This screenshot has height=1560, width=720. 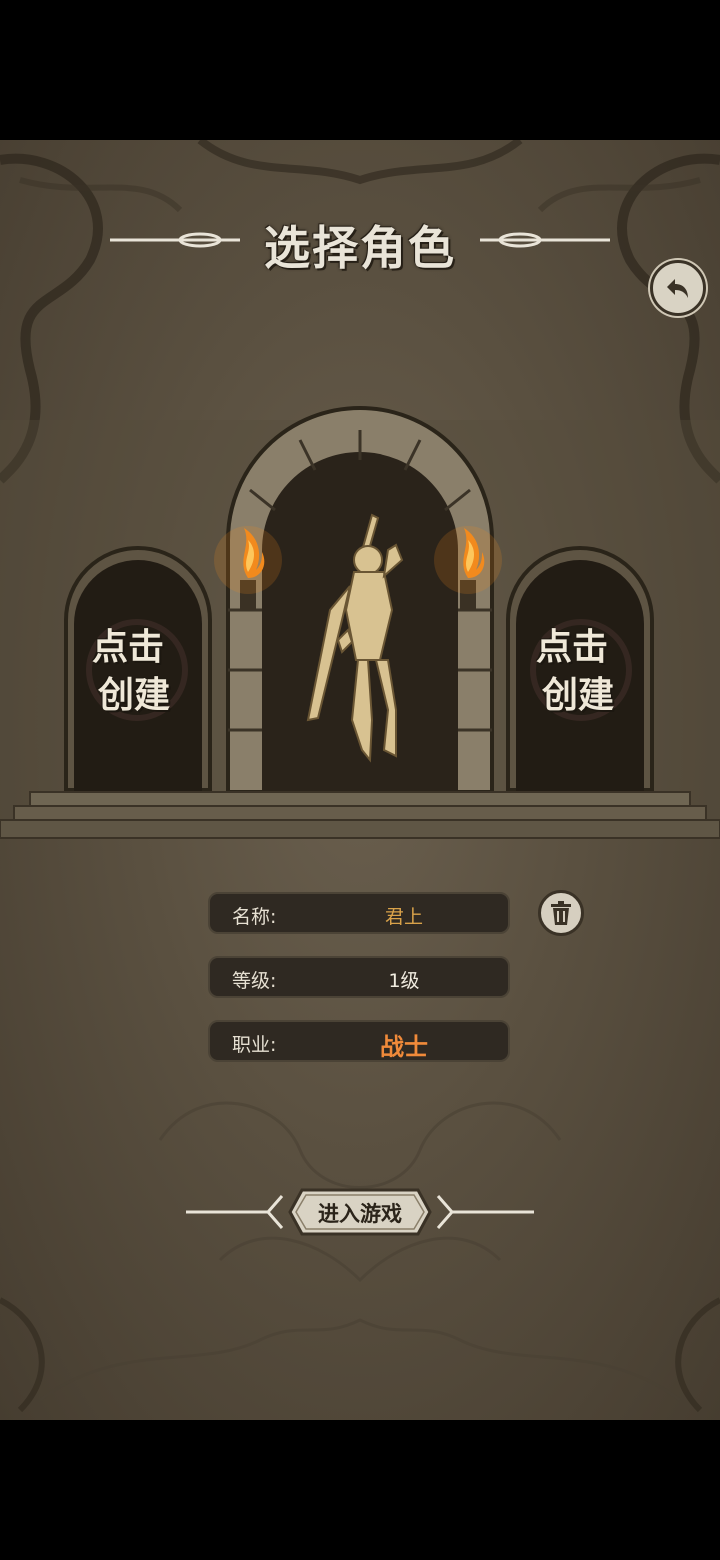 I want to click on back-arrow-icon, so click(x=677, y=288).